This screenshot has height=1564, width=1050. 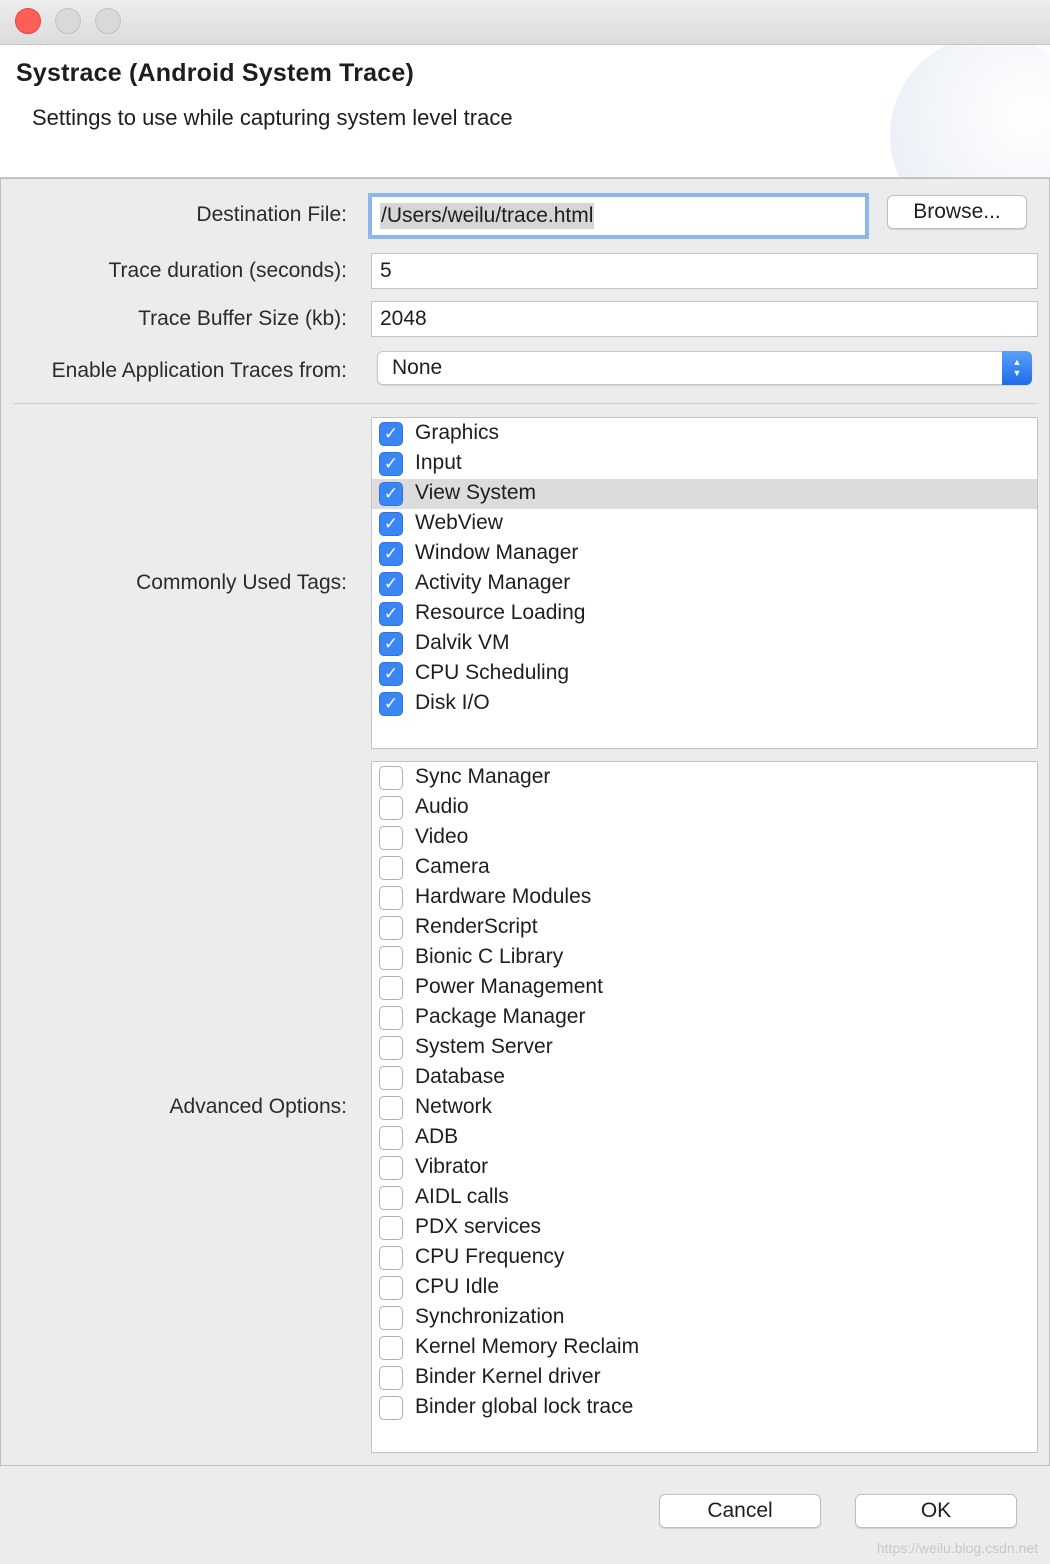 What do you see at coordinates (475, 492) in the screenshot?
I see `common-tag-label: View System` at bounding box center [475, 492].